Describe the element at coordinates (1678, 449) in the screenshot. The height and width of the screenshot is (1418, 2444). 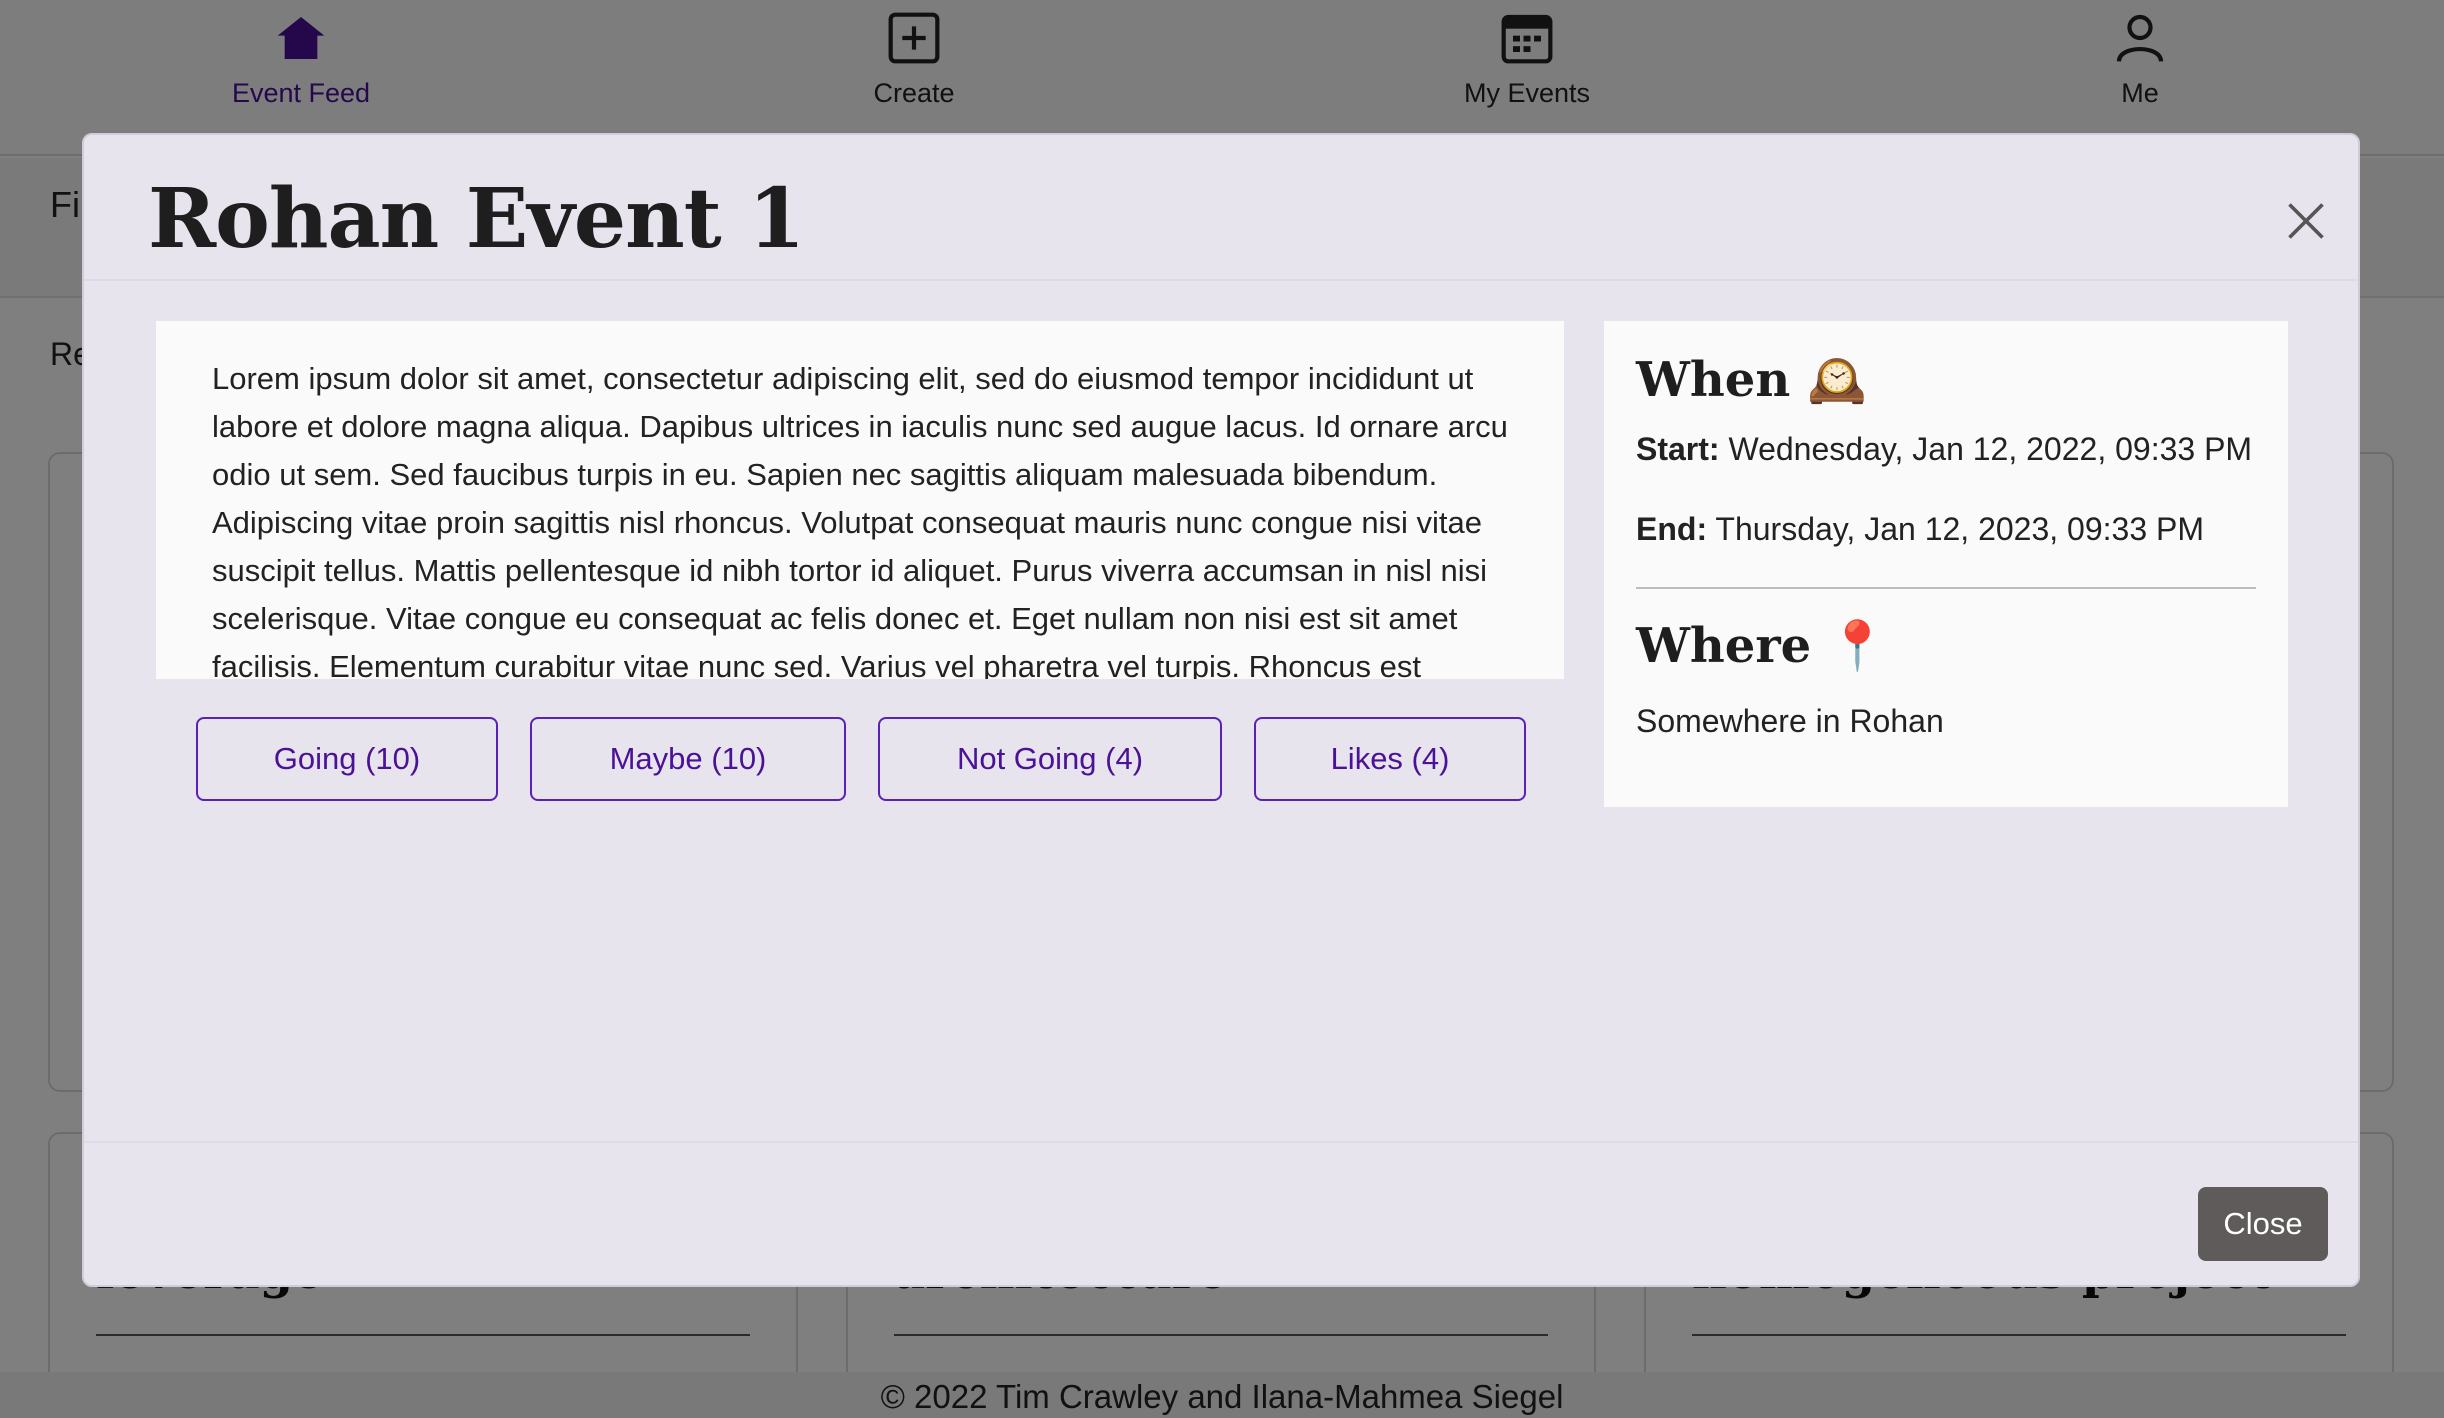
I see `start-label: Start:` at that location.